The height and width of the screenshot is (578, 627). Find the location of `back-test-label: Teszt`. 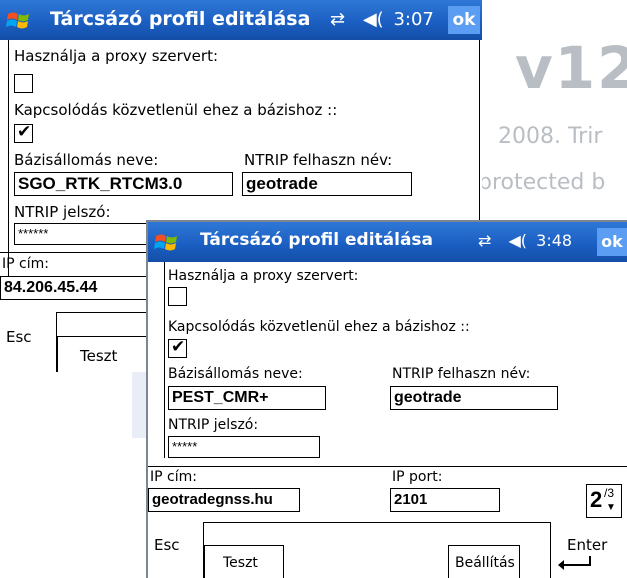

back-test-label: Teszt is located at coordinates (99, 356).